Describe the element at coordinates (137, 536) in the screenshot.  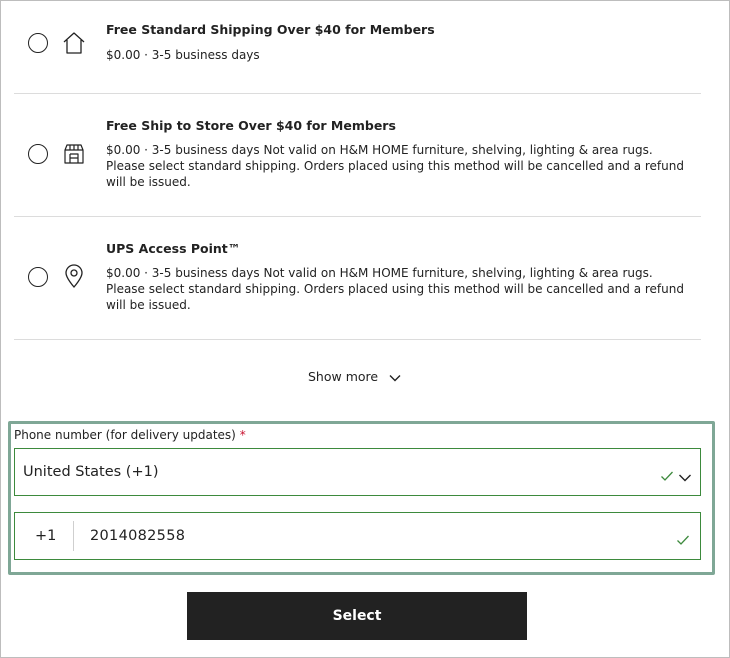
I see `phone-number-value: 2014082558` at that location.